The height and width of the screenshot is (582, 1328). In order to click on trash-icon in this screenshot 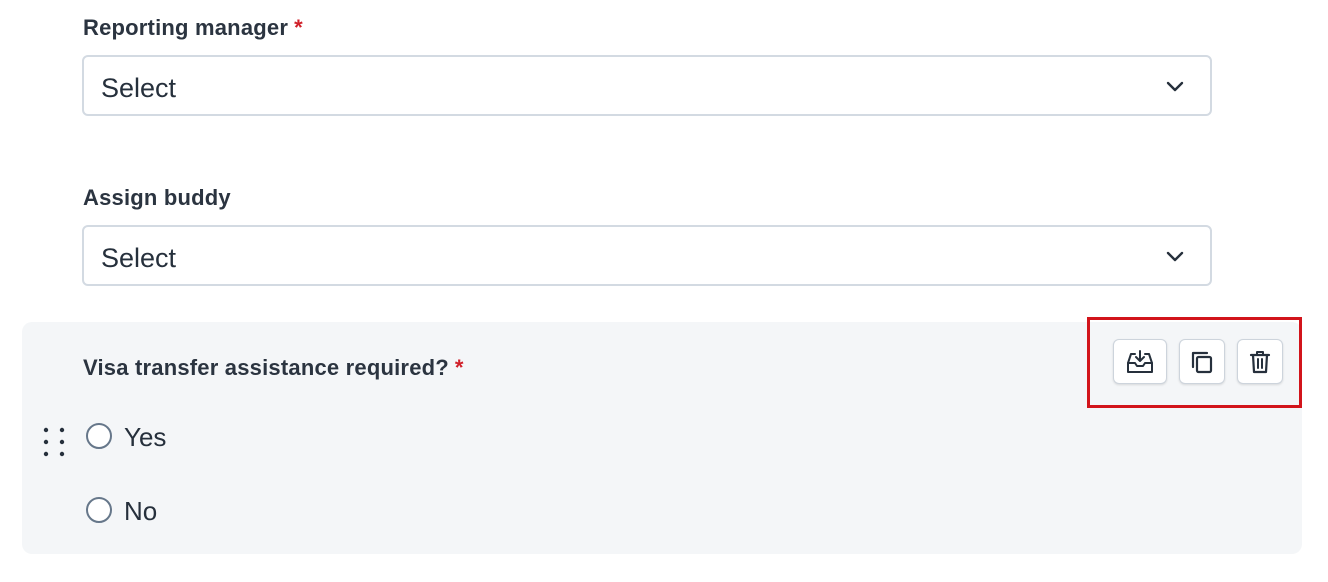, I will do `click(1260, 361)`.